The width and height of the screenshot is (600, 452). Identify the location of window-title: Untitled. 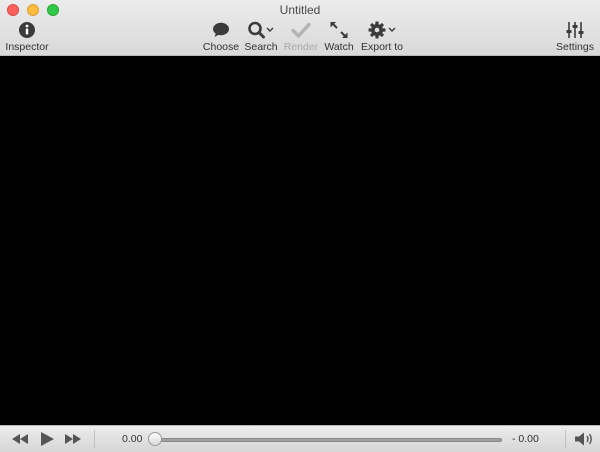
(300, 10).